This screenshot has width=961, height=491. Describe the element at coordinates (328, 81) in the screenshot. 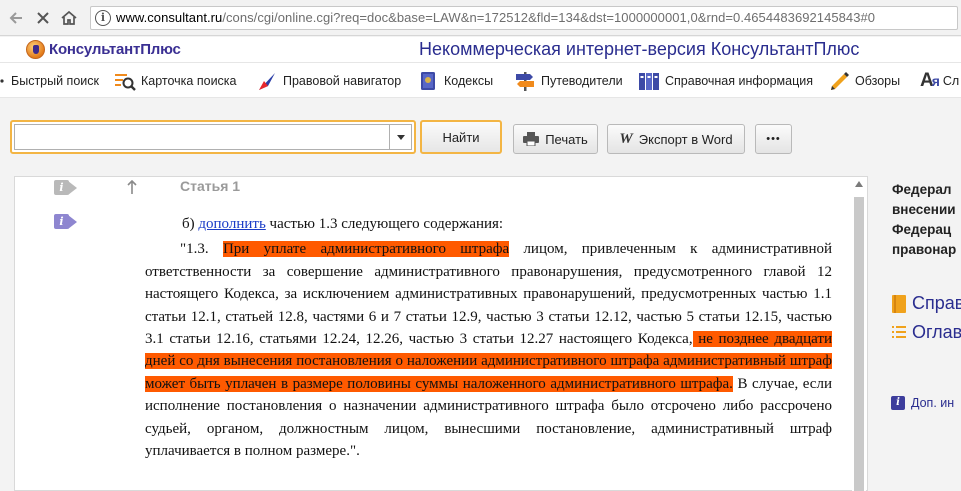

I see `toolbar-legal-navigator: Правовой навигатор` at that location.